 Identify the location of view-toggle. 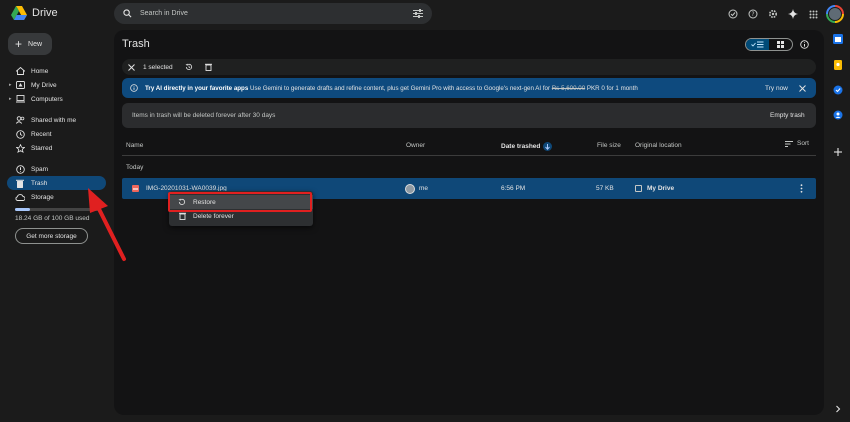
(769, 44).